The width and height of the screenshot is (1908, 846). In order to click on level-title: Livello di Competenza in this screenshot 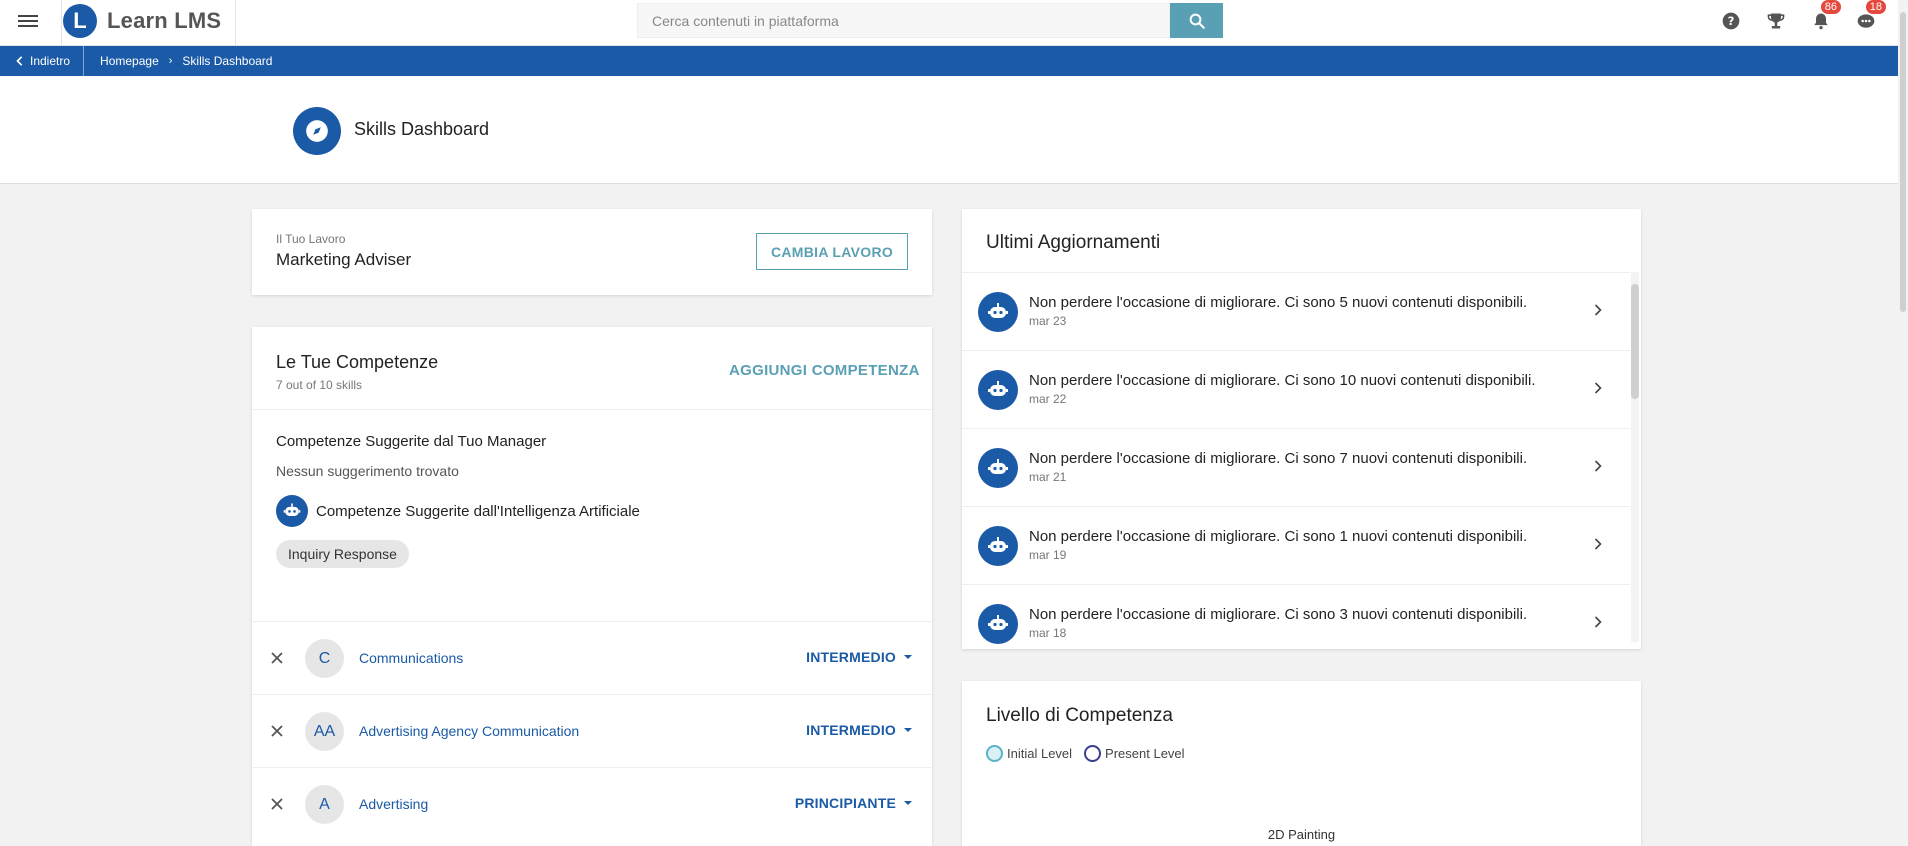, I will do `click(1079, 715)`.